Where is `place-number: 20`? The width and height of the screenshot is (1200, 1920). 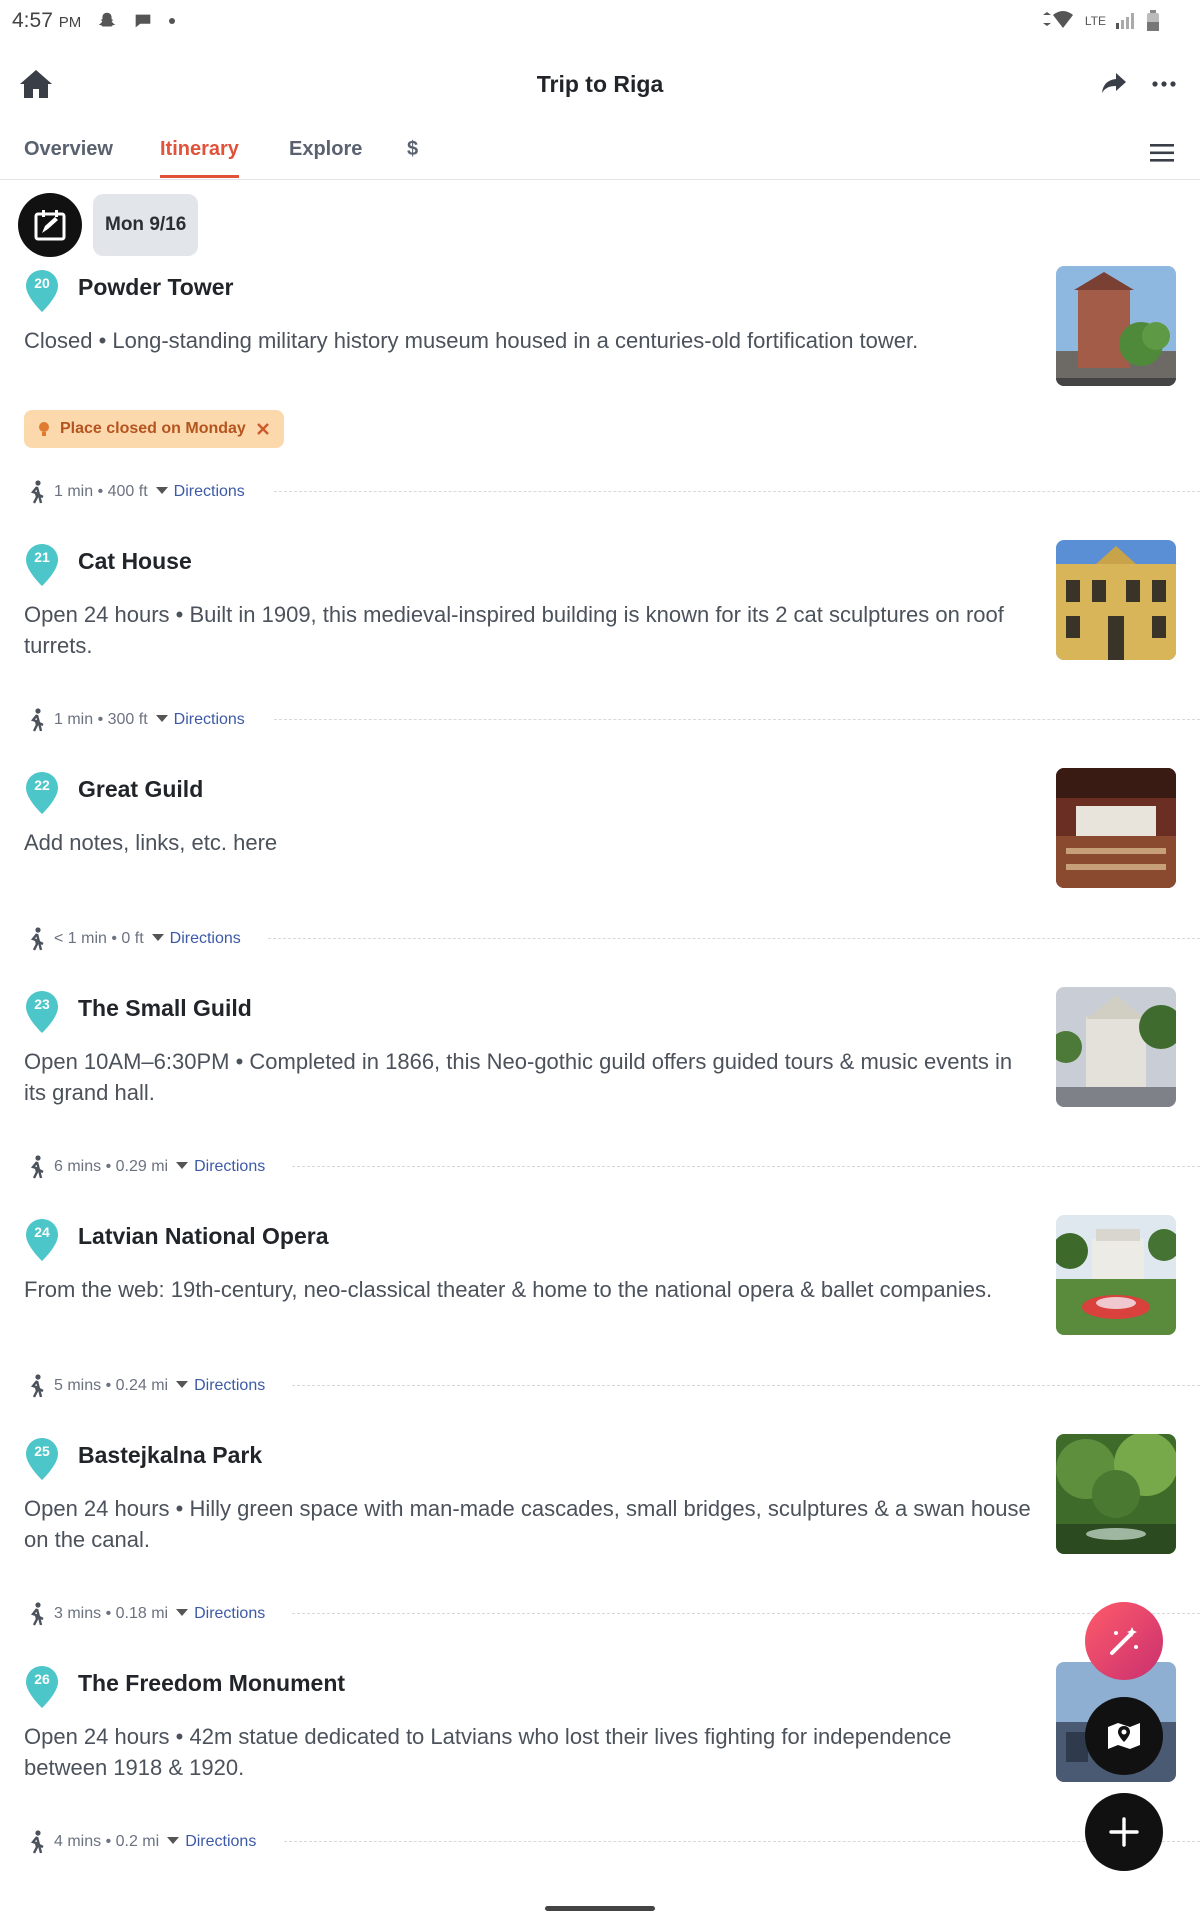 place-number: 20 is located at coordinates (42, 283).